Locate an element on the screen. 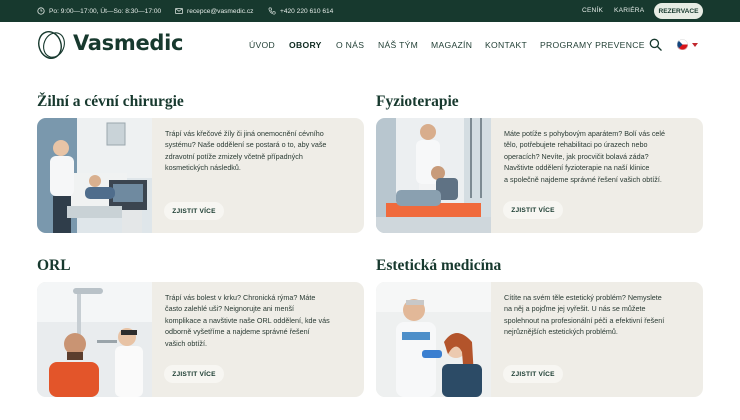  nav-item-nas-tym: NÁŠ TÝM is located at coordinates (398, 45).